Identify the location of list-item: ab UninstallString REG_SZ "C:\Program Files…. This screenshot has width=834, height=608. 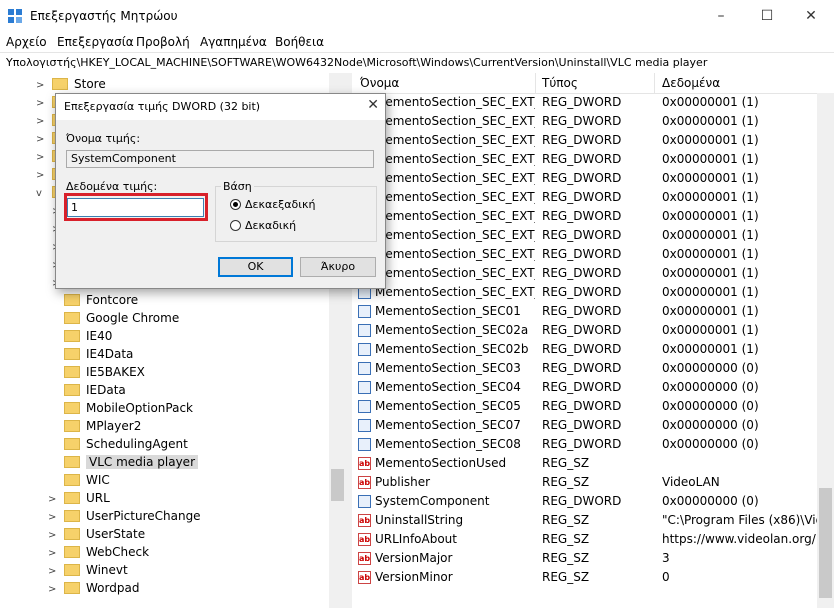
(584, 520).